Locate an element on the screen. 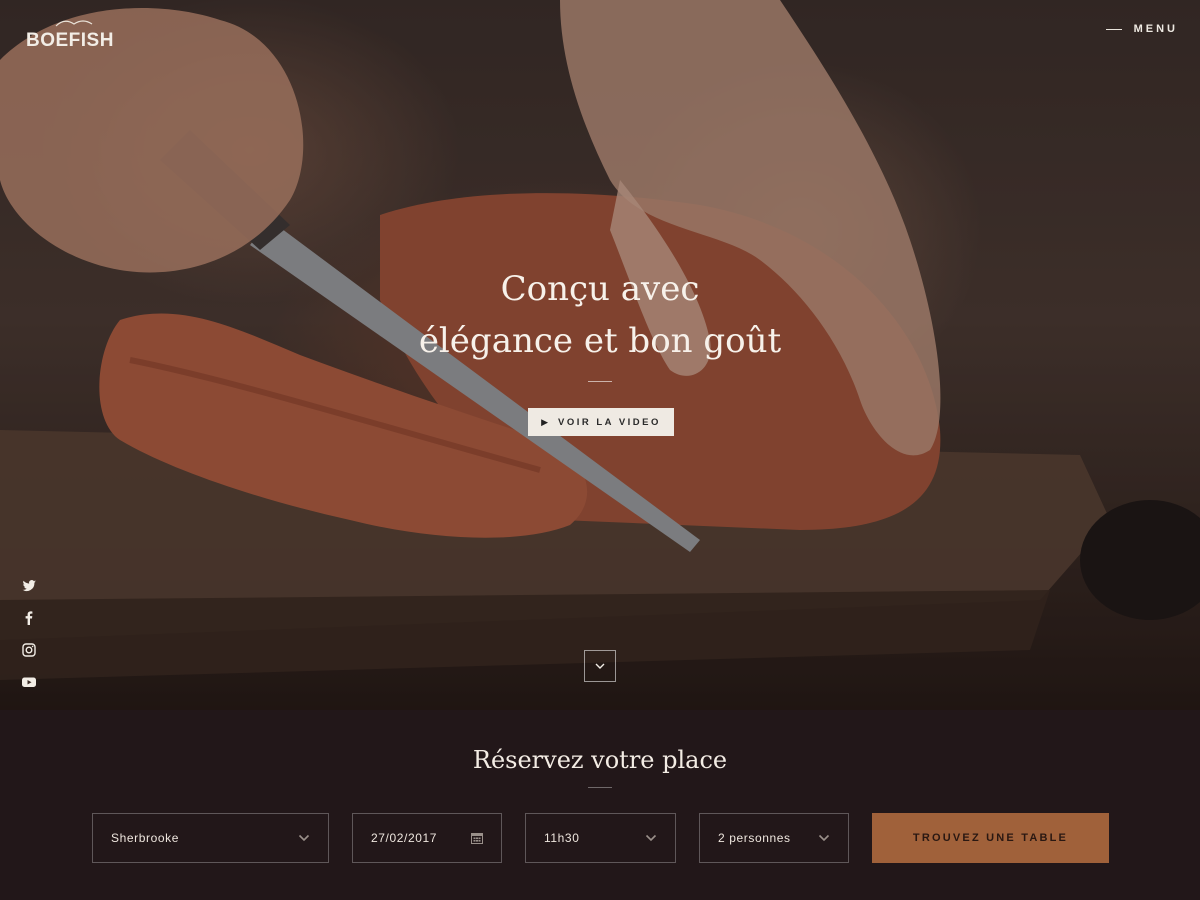 The image size is (1200, 900). watch-video-button: ▶ VOIR LA VIDEO is located at coordinates (601, 422).